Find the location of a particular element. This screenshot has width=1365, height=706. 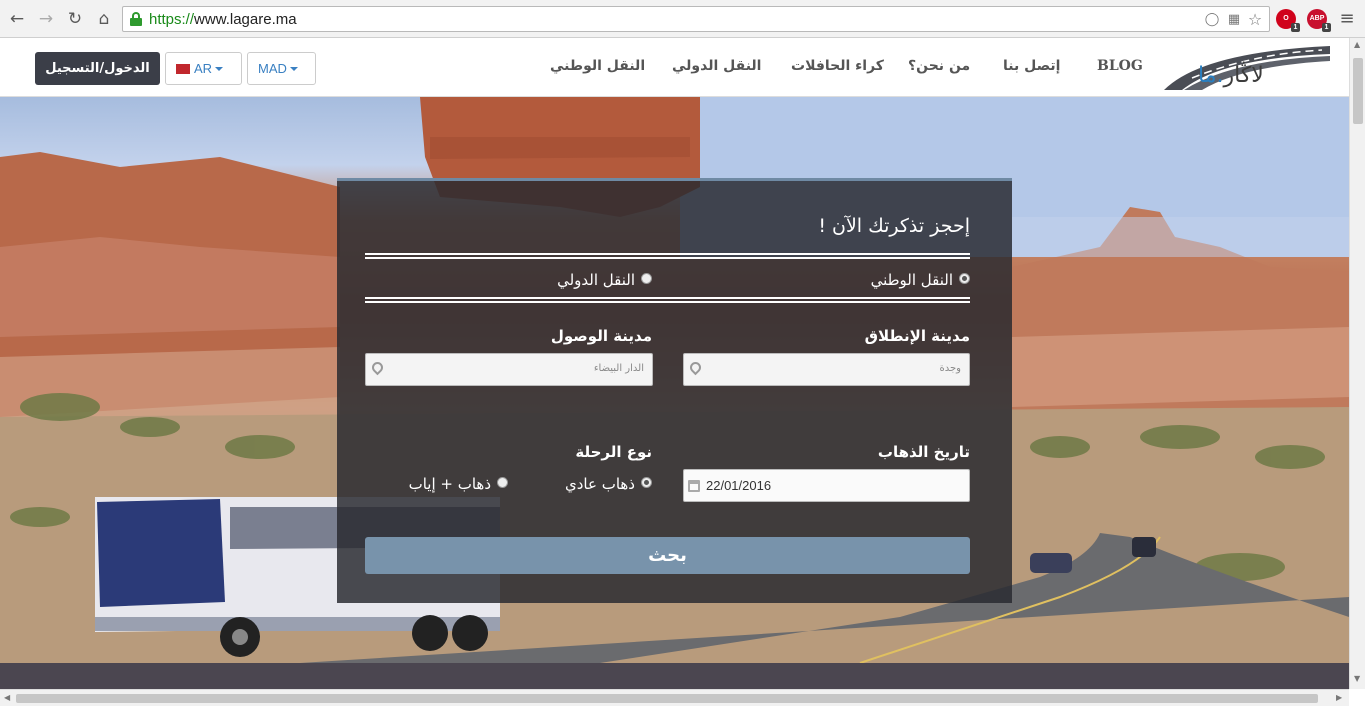

scroll-up-icon: ▲ is located at coordinates (1357, 45).